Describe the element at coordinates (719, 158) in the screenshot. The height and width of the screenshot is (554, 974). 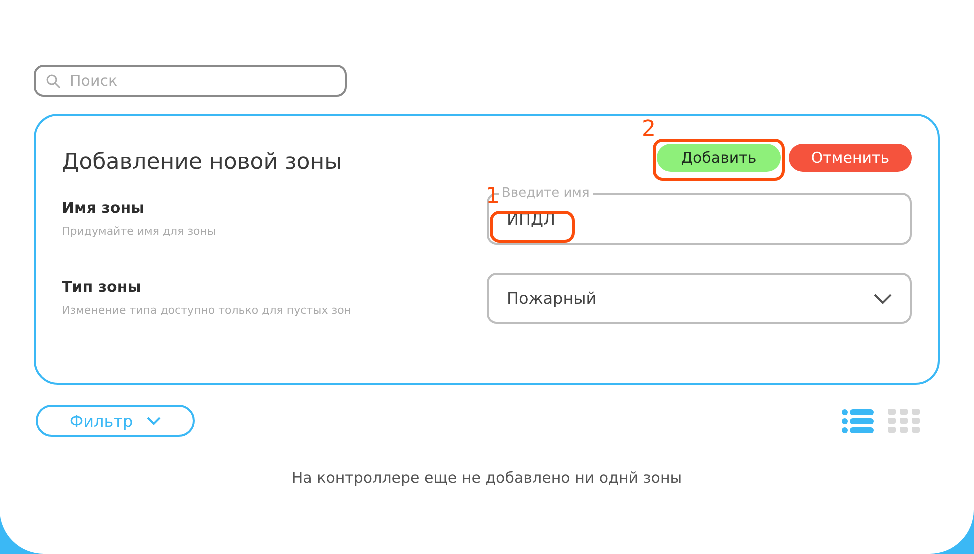
I see `add-button: Добавить` at that location.